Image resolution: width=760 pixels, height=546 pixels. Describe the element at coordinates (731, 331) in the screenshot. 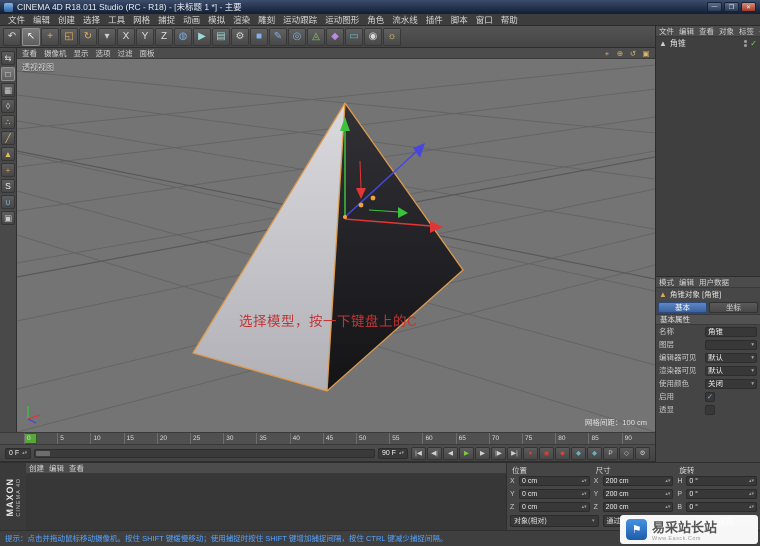

I see `attribute-value: 角锥 ▾` at that location.